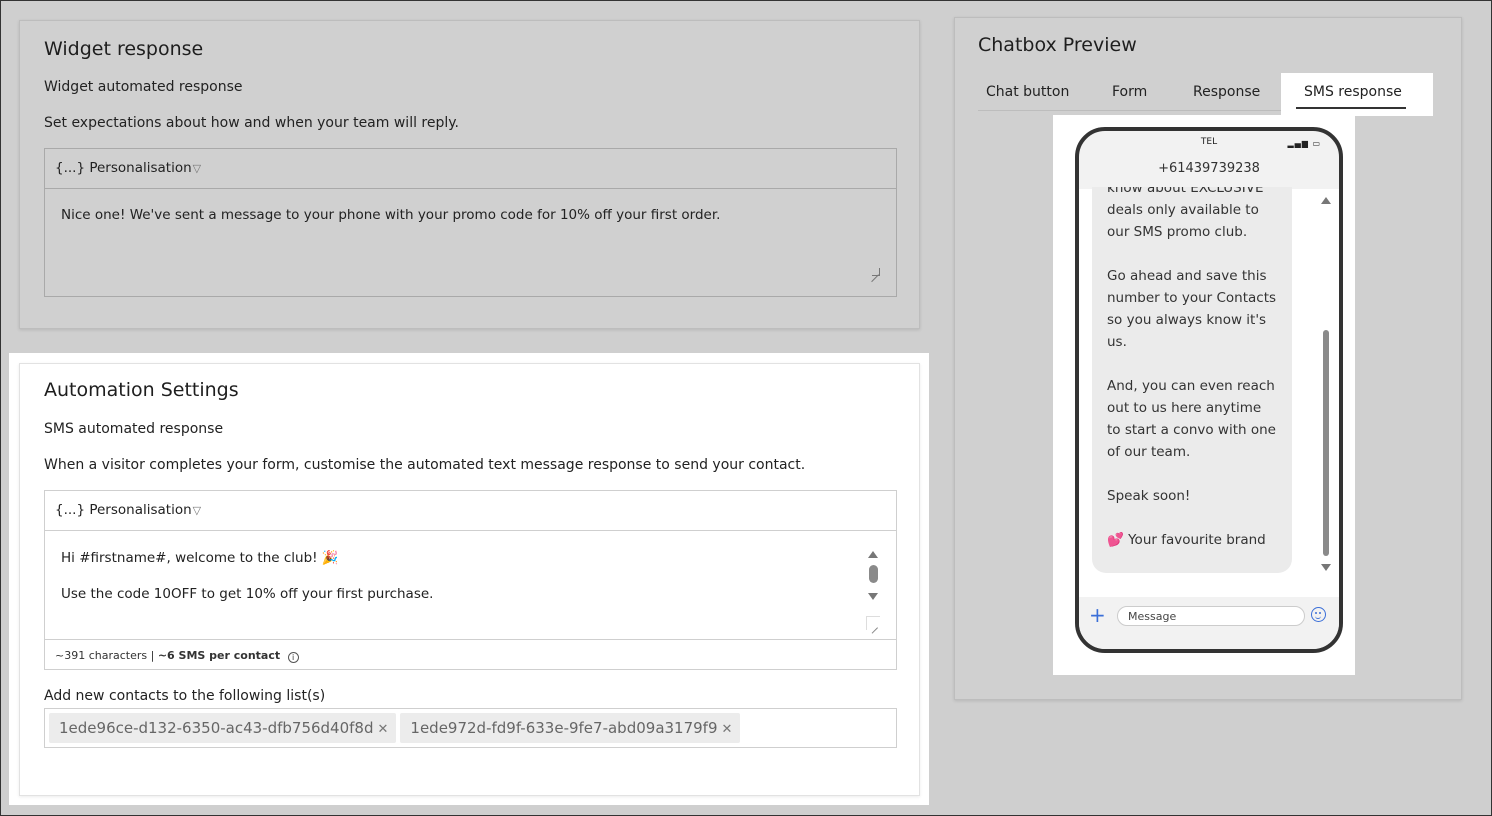 This screenshot has width=1492, height=816. I want to click on automation-subtitle: SMS automated response, so click(134, 429).